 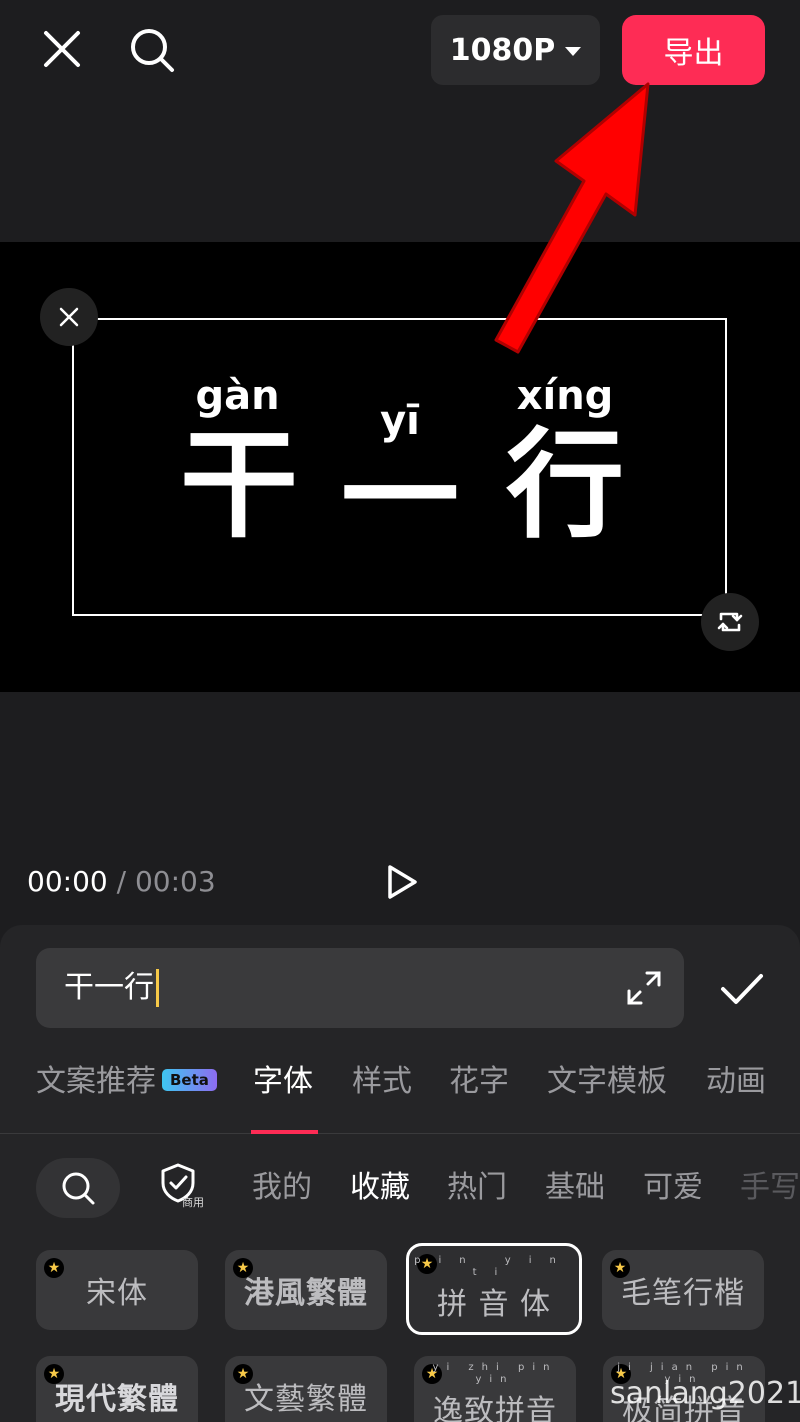 I want to click on font-preview: pin yin ti 拼 音 体, so click(x=494, y=1289).